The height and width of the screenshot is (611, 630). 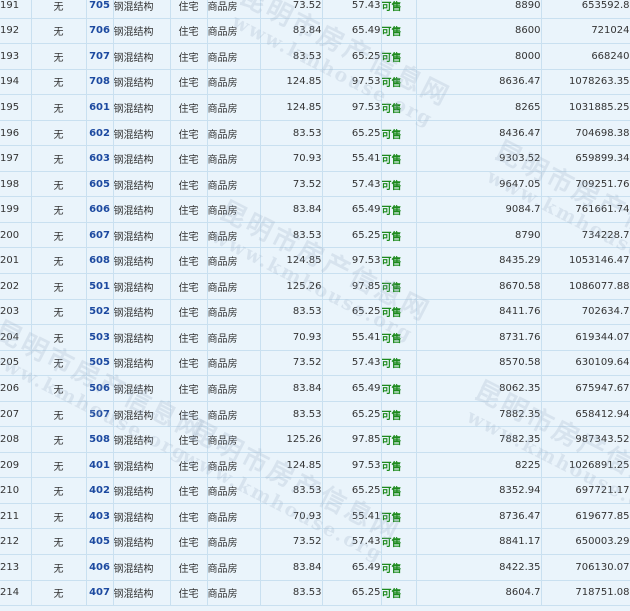 I want to click on table-row: 193 无 707 钢混结构 住宅 商品房 83.53 65.25 可售 8000 668240, so click(x=315, y=56).